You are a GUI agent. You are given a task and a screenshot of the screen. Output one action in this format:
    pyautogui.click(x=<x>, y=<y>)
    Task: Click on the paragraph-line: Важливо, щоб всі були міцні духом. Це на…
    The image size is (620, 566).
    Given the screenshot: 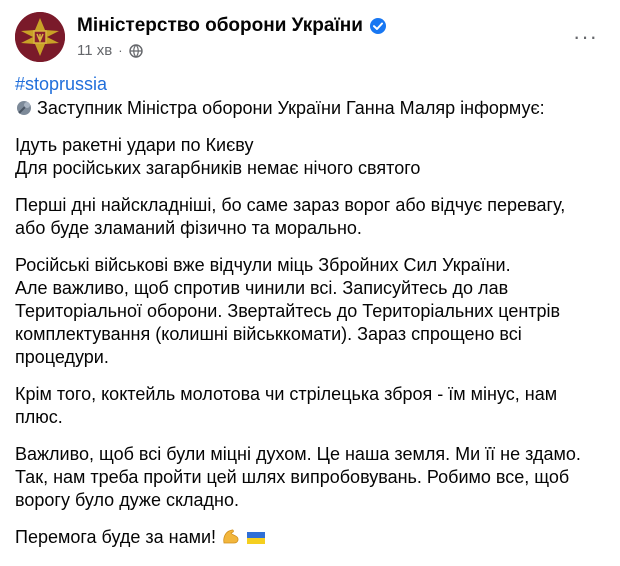 What is the action you would take?
    pyautogui.click(x=298, y=454)
    